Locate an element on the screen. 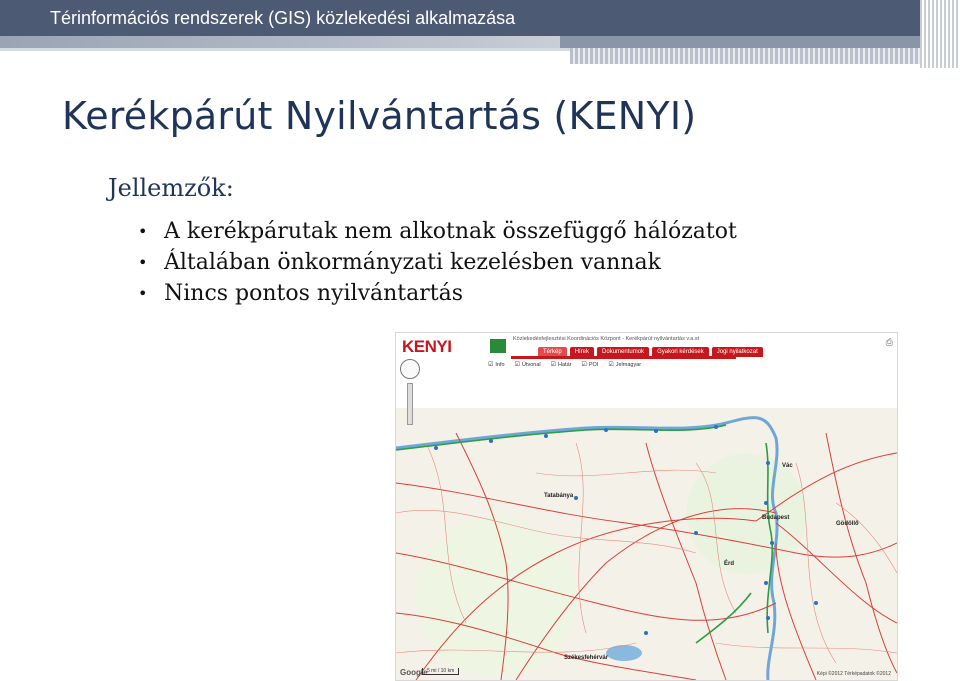  print-icon: ⎙ is located at coordinates (889, 342).